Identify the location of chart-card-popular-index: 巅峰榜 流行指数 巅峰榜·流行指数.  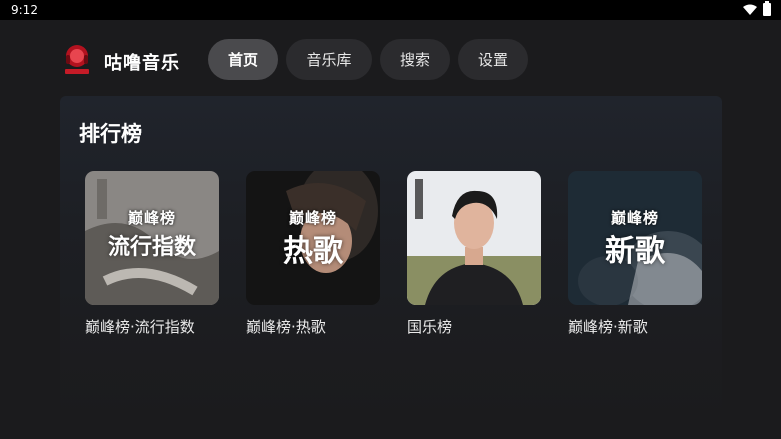
(152, 254).